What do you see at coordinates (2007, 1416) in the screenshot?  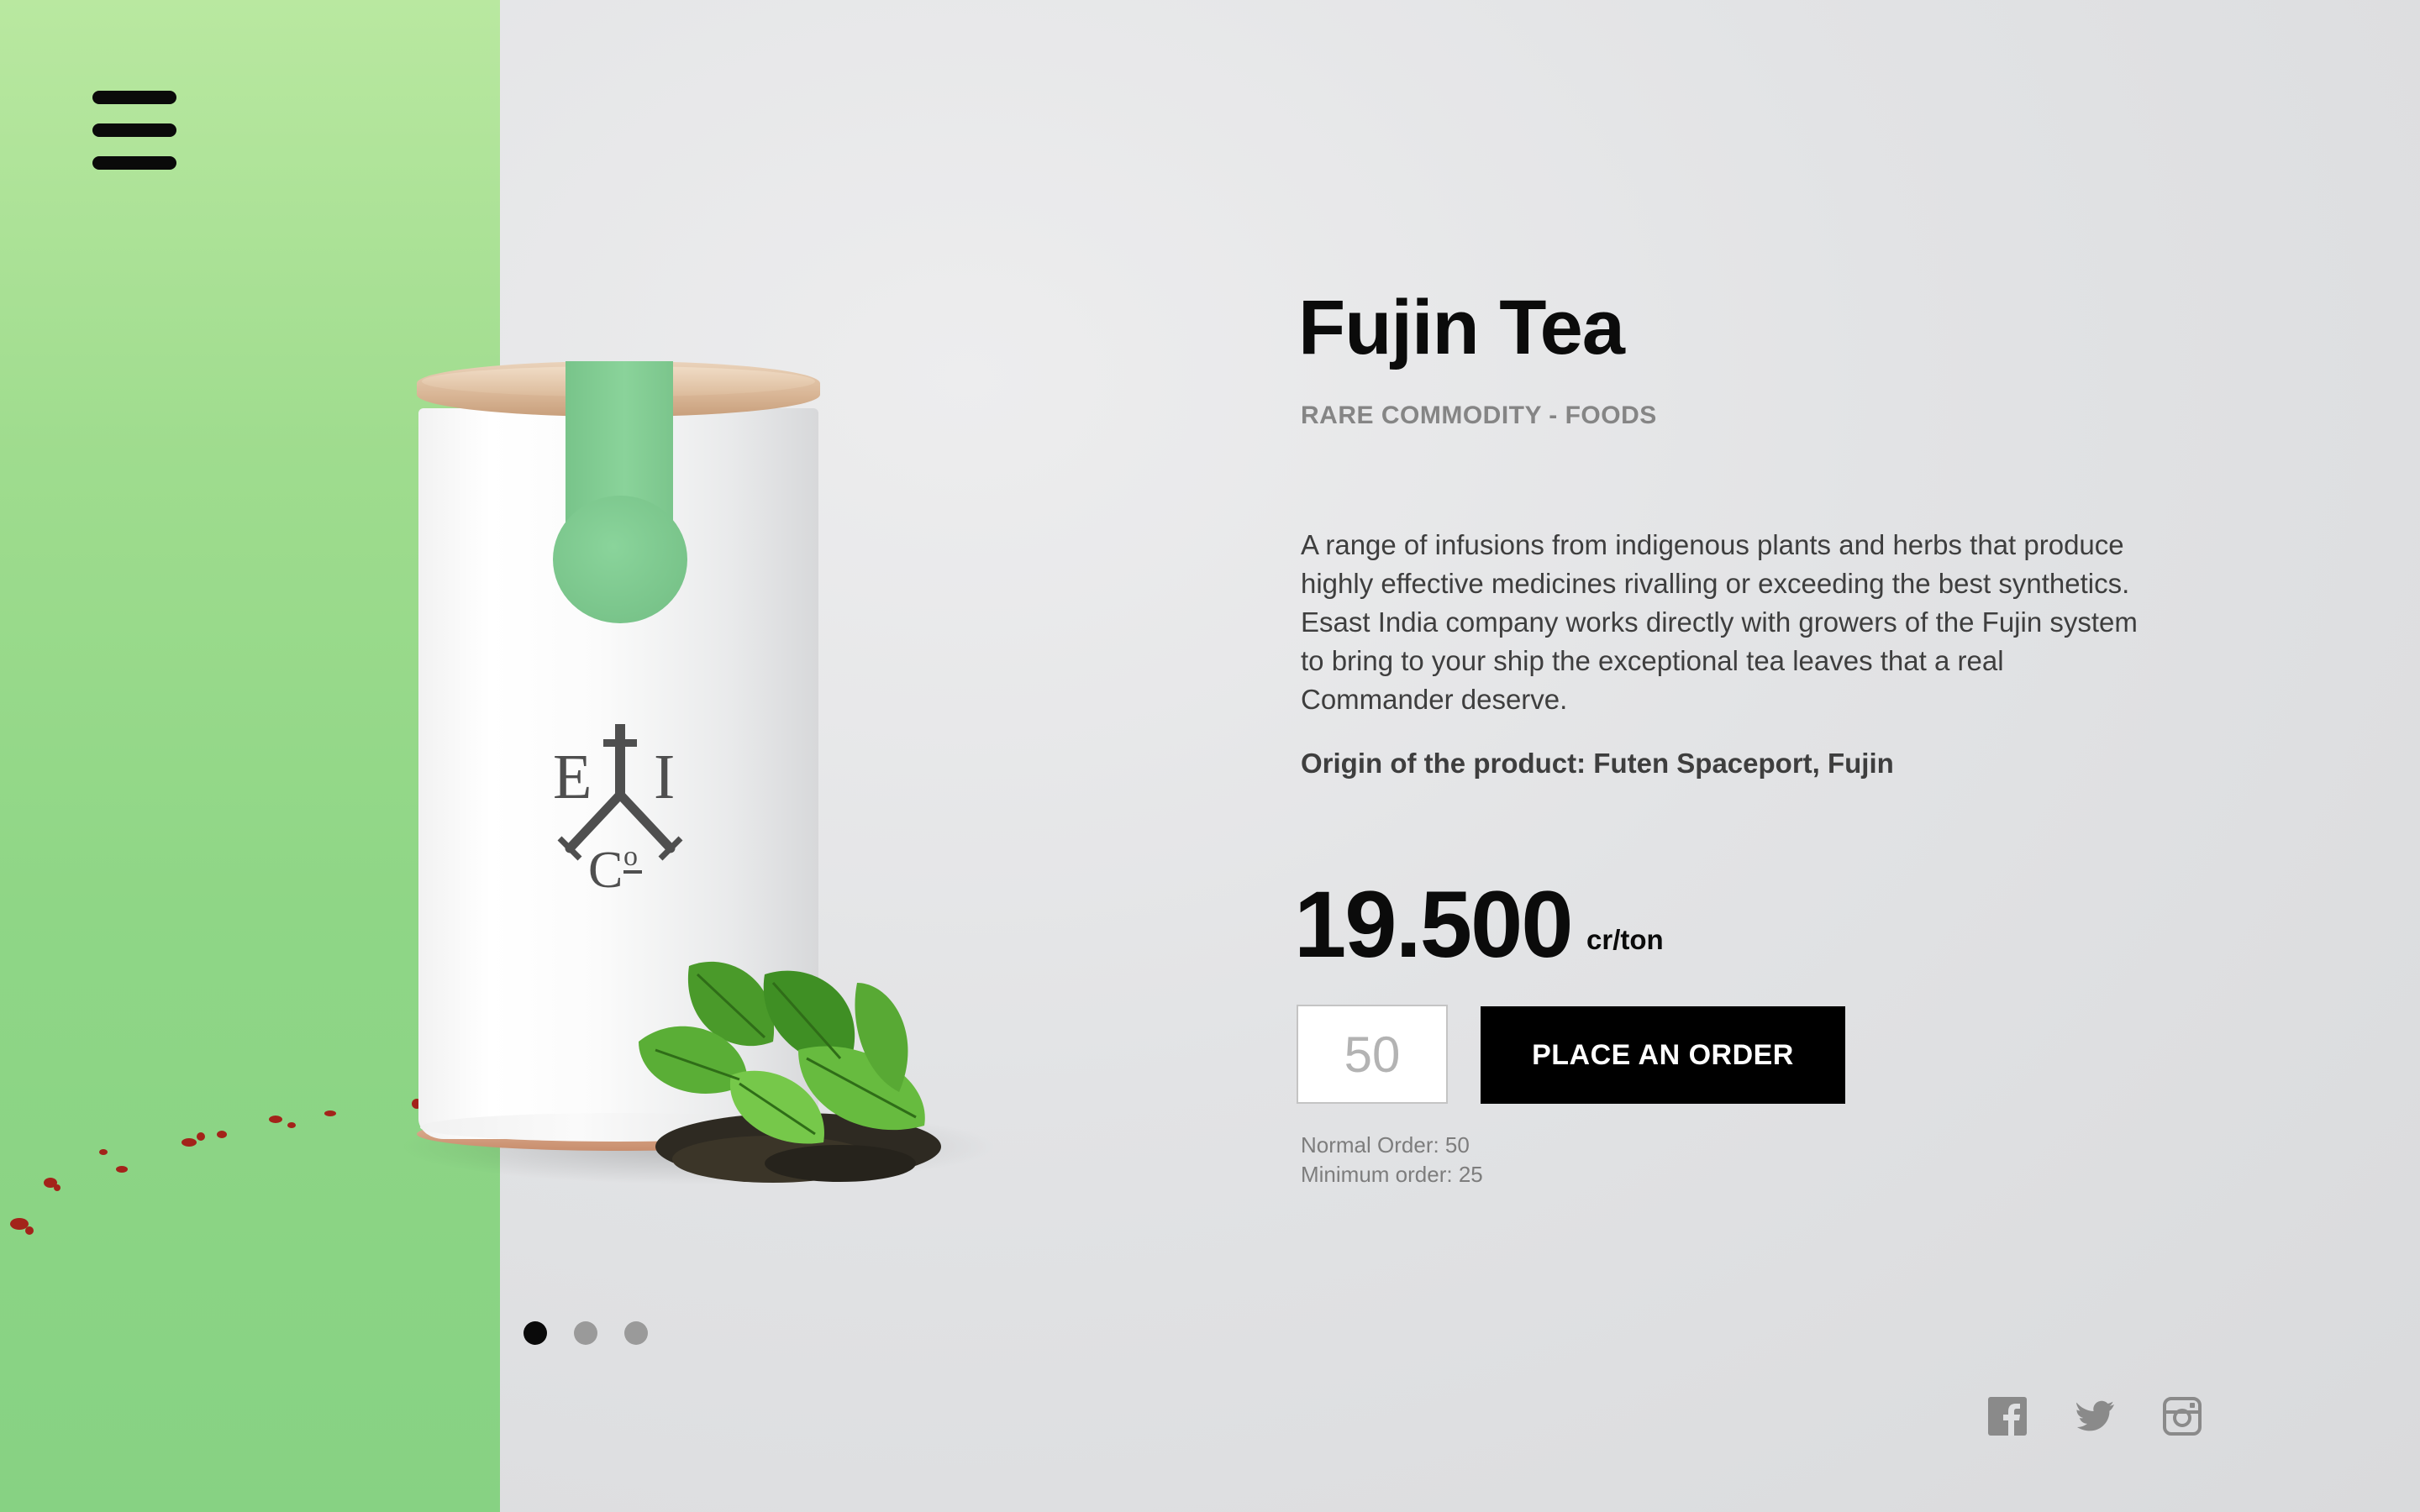 I see `facebook-icon` at bounding box center [2007, 1416].